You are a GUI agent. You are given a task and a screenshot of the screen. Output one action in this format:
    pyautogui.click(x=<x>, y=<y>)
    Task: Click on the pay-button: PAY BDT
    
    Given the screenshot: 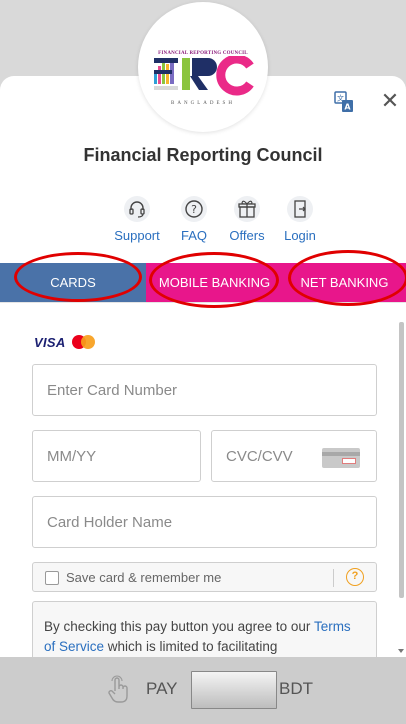 What is the action you would take?
    pyautogui.click(x=203, y=690)
    